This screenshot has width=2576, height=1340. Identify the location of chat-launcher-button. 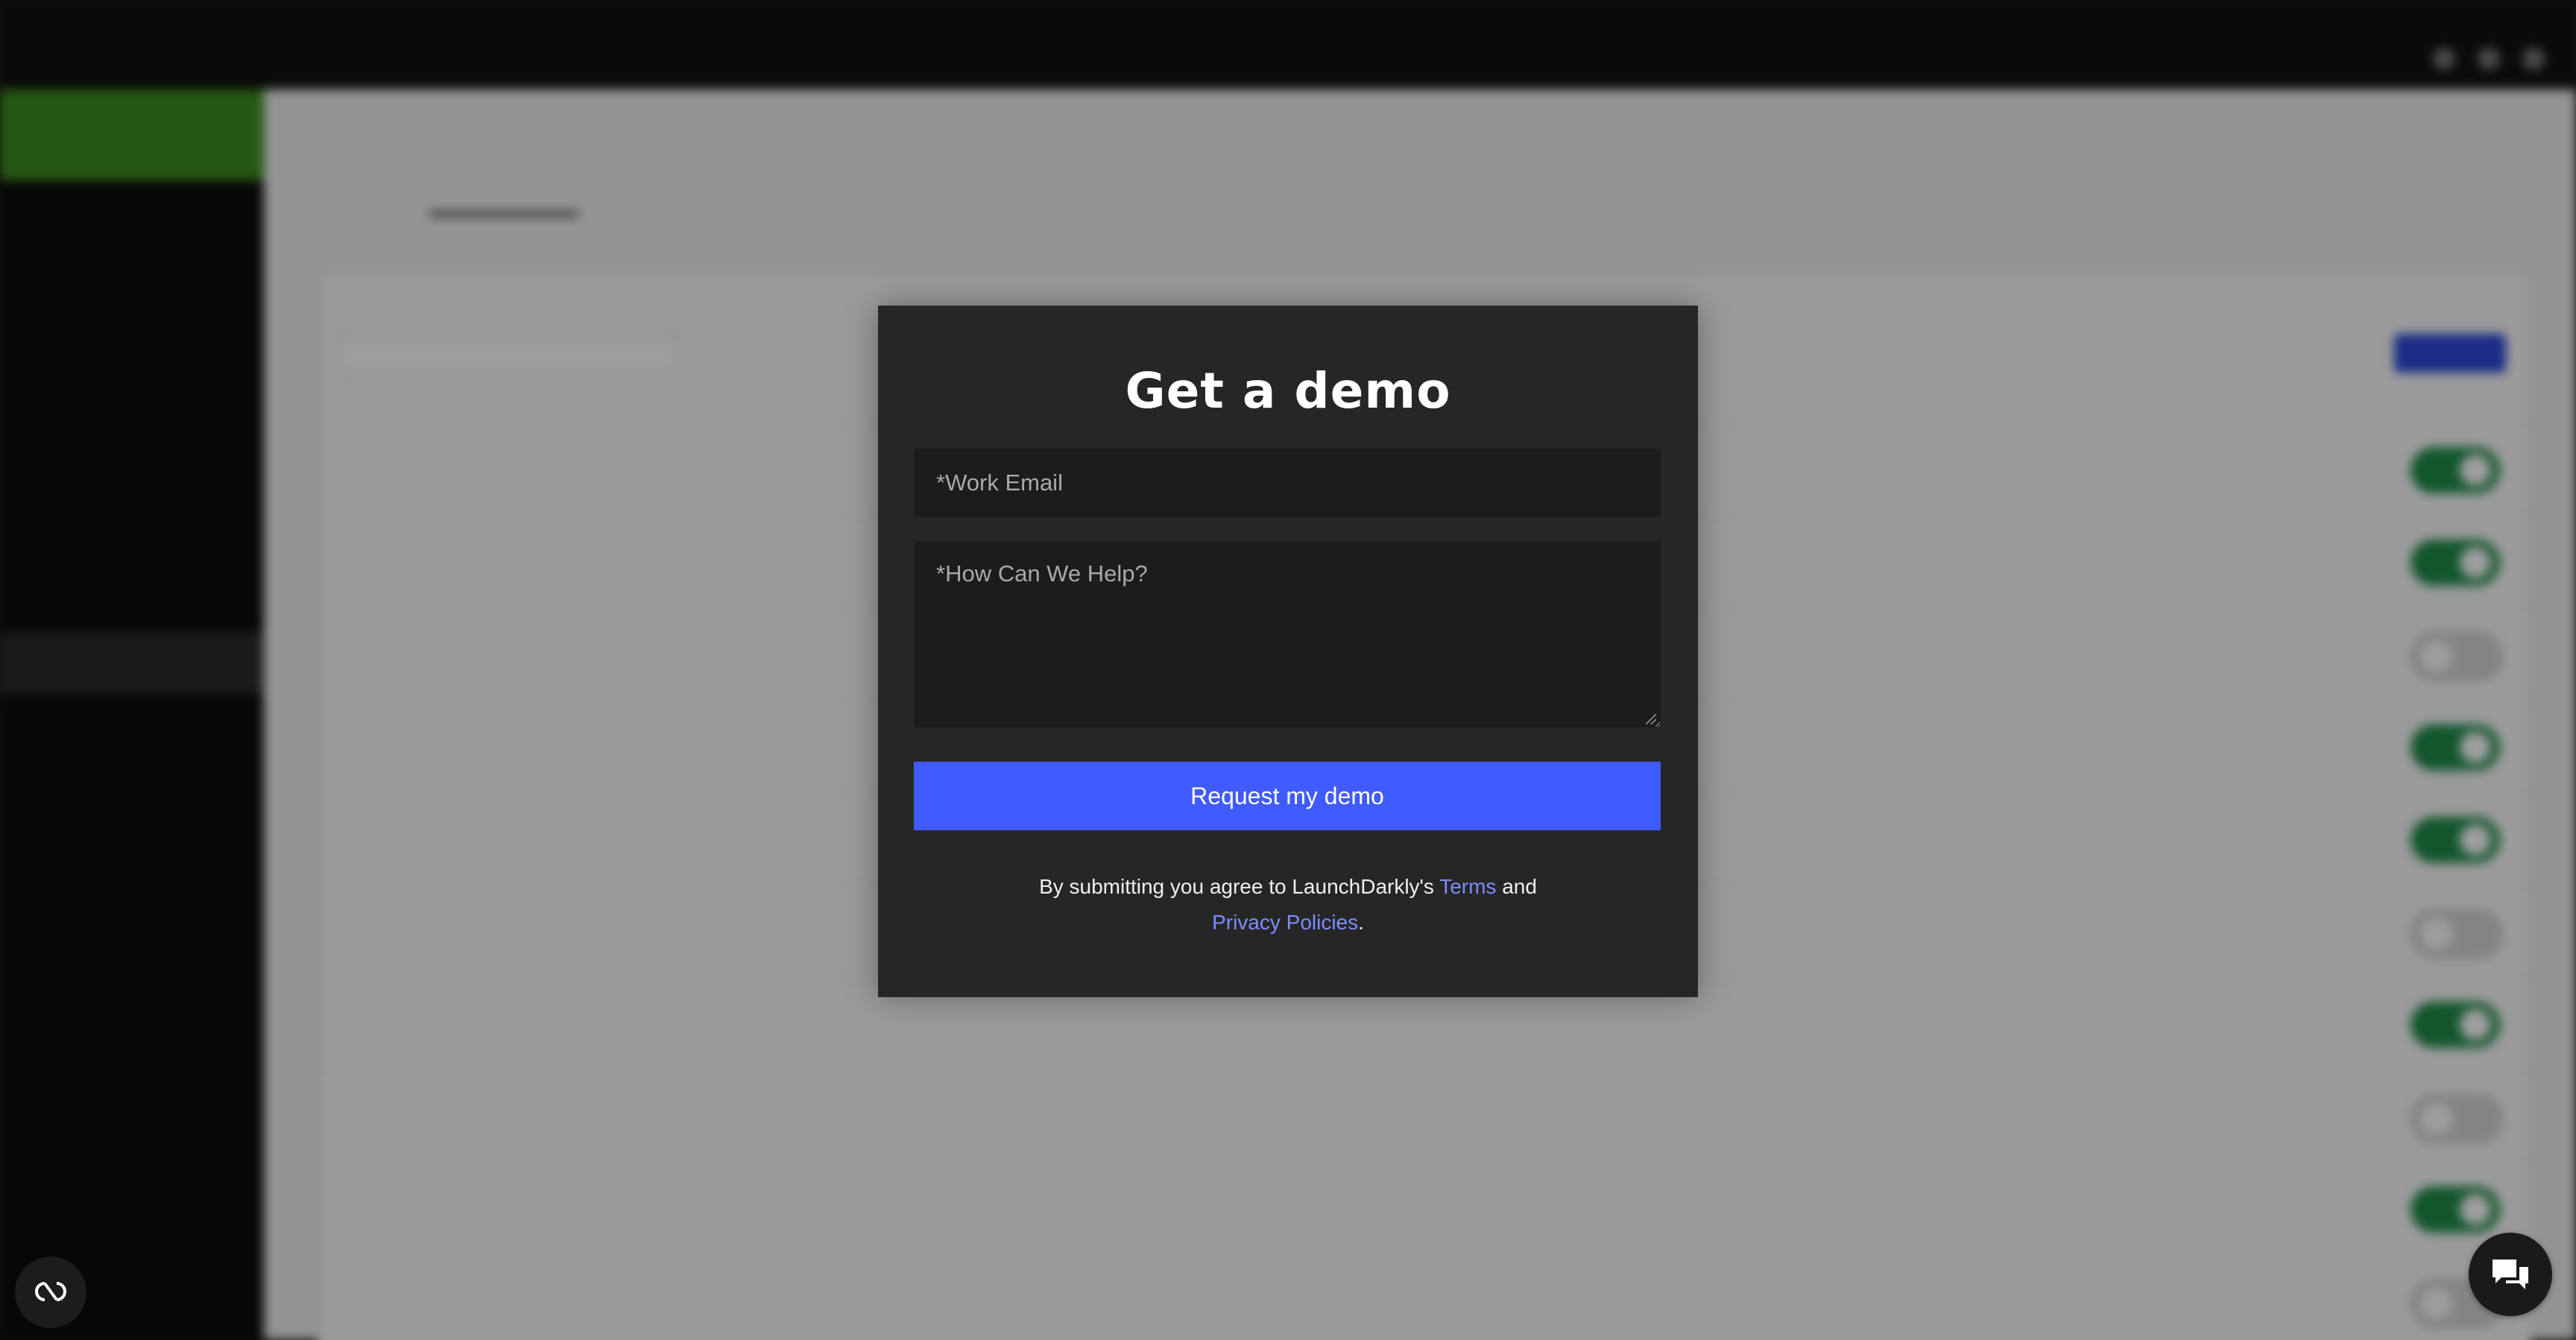
(2510, 1275).